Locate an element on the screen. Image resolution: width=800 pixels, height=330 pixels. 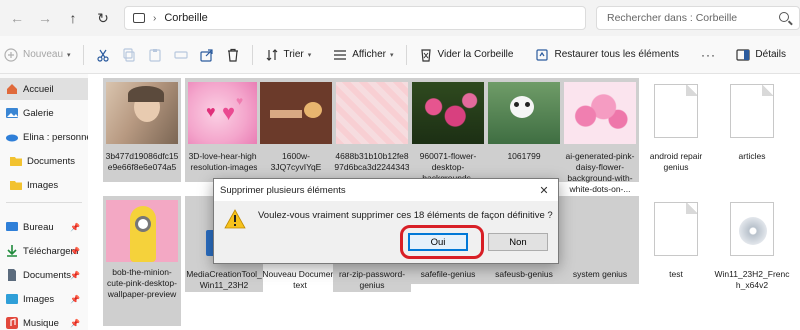
rename-icon is located at coordinates (180, 54).